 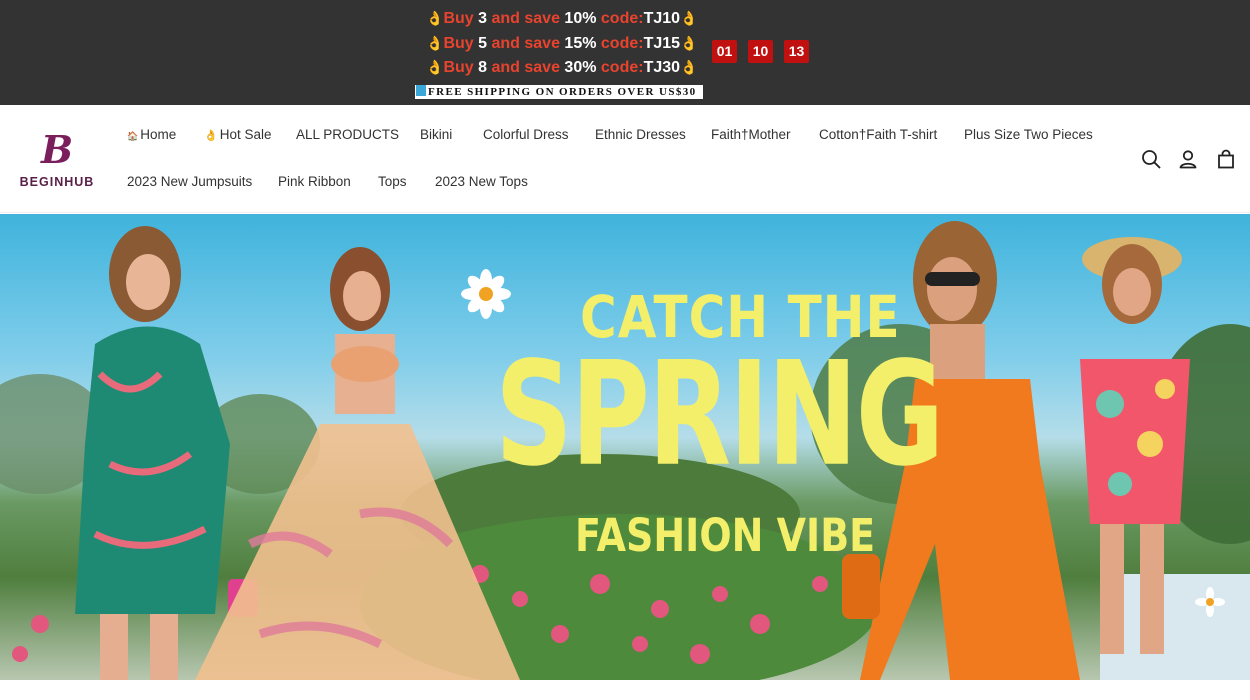 I want to click on header-icons, so click(x=1188, y=159).